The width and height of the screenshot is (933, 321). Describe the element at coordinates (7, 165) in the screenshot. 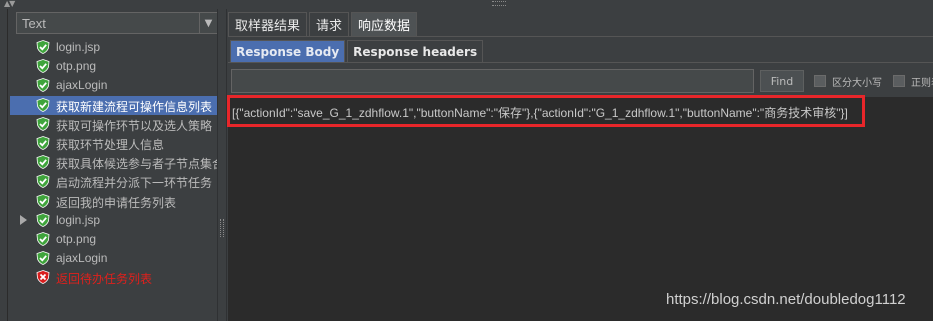

I see `left-divider` at that location.